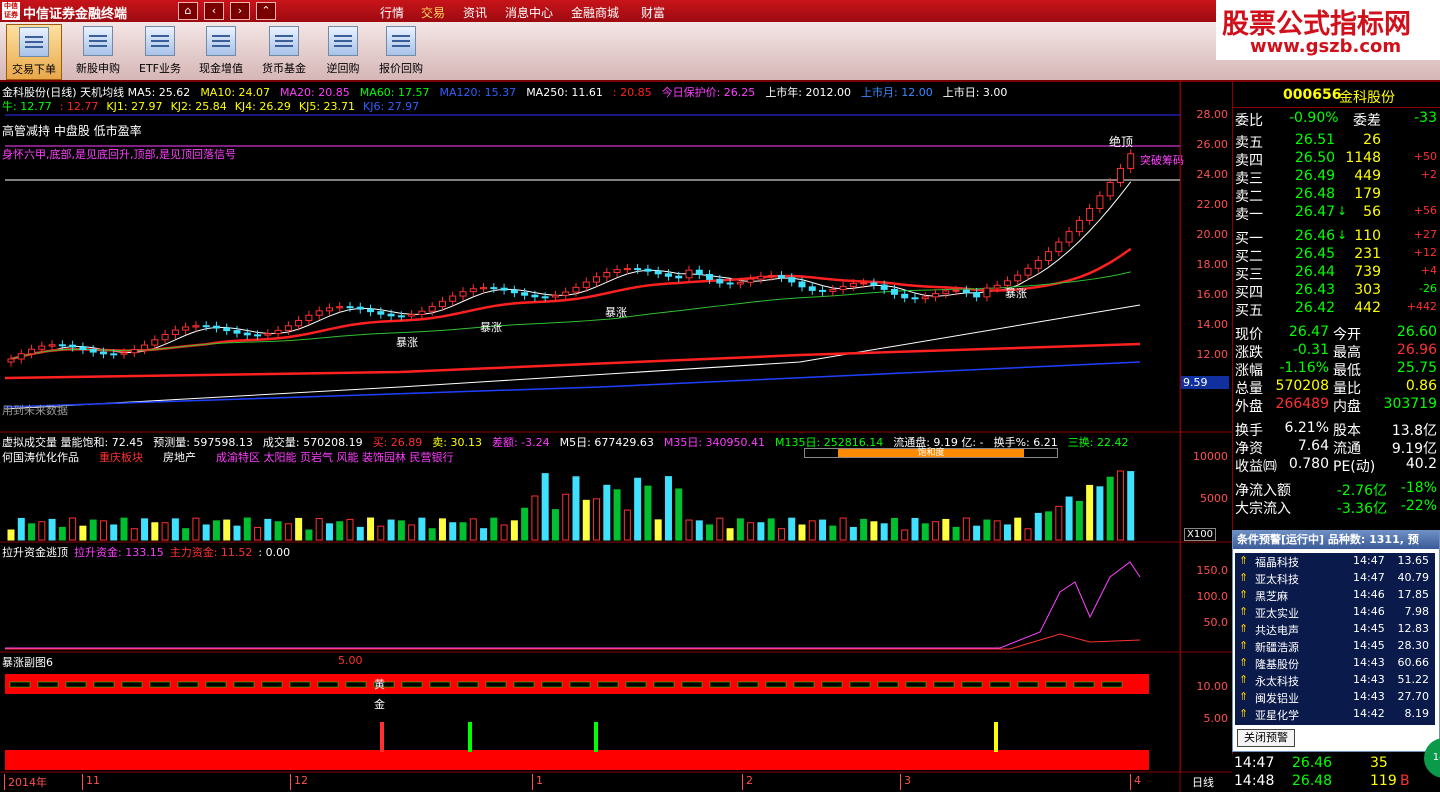 This screenshot has width=1440, height=792. What do you see at coordinates (1249, 449) in the screenshot?
I see `stat-label: 净资` at bounding box center [1249, 449].